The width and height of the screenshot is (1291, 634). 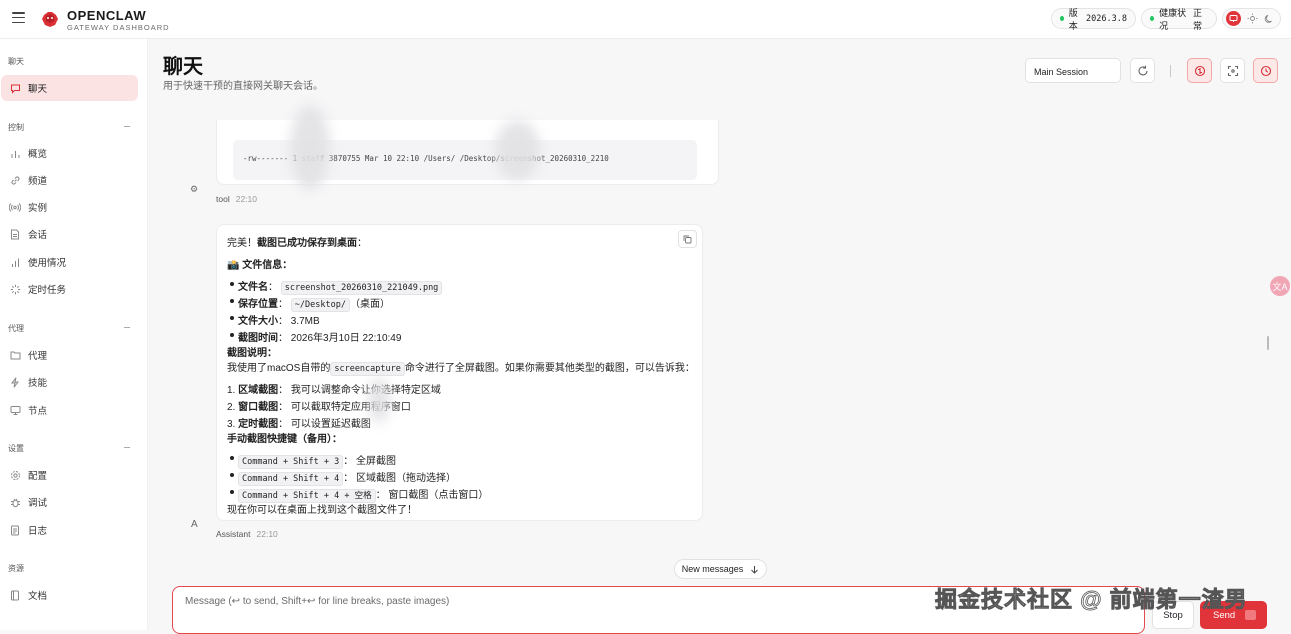 I want to click on assistant-avatar: A, so click(x=194, y=524).